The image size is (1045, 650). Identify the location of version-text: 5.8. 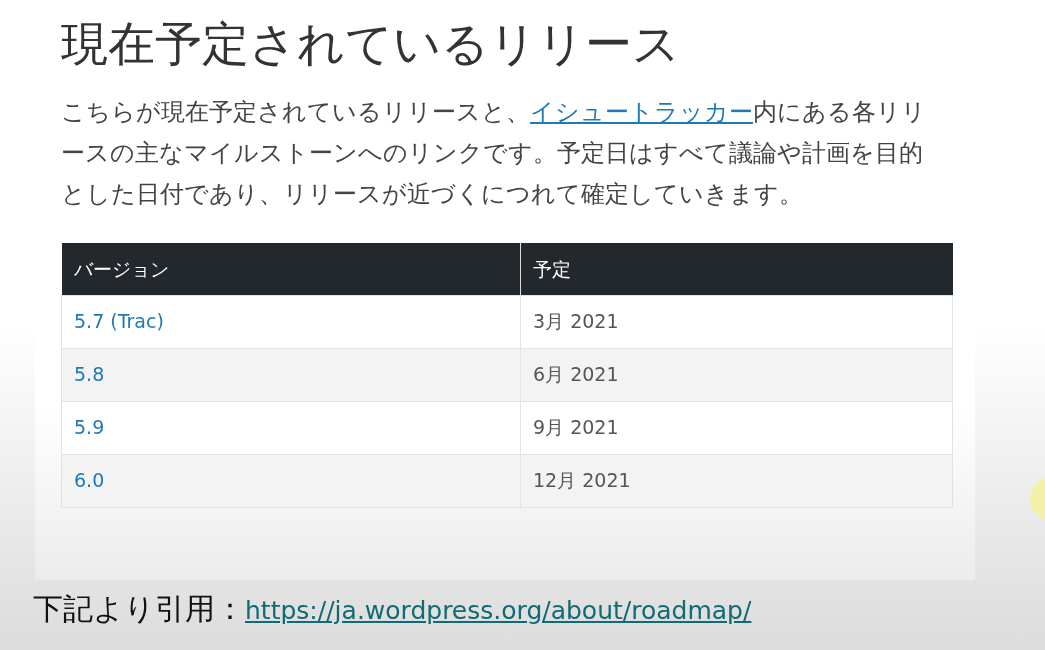
(89, 374).